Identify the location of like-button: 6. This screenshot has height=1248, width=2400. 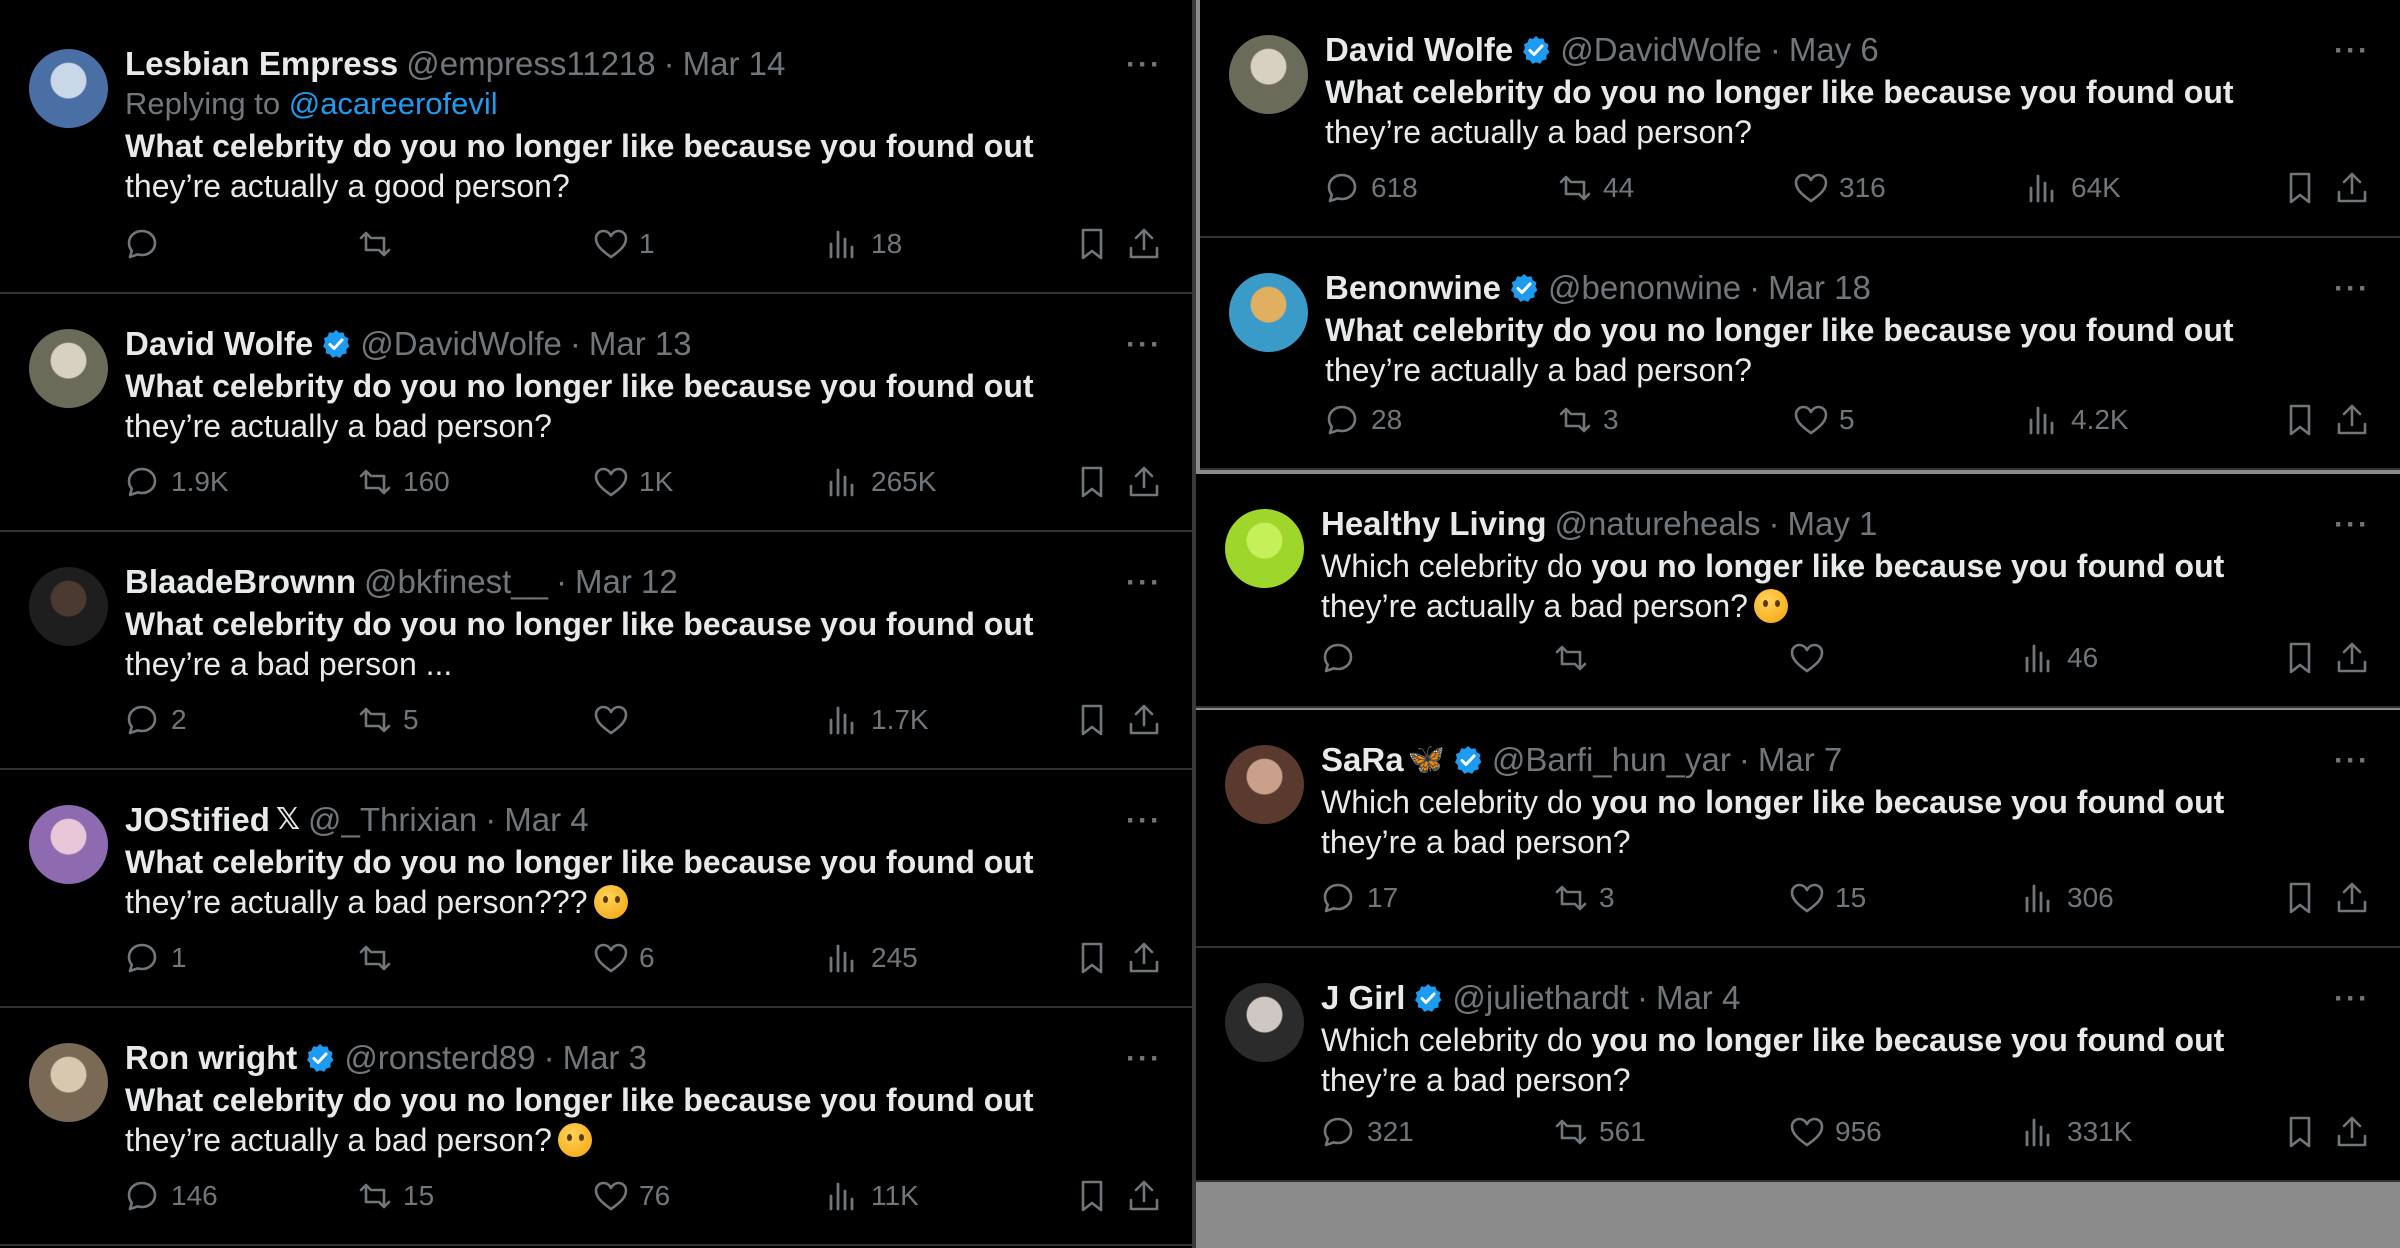
(624, 958).